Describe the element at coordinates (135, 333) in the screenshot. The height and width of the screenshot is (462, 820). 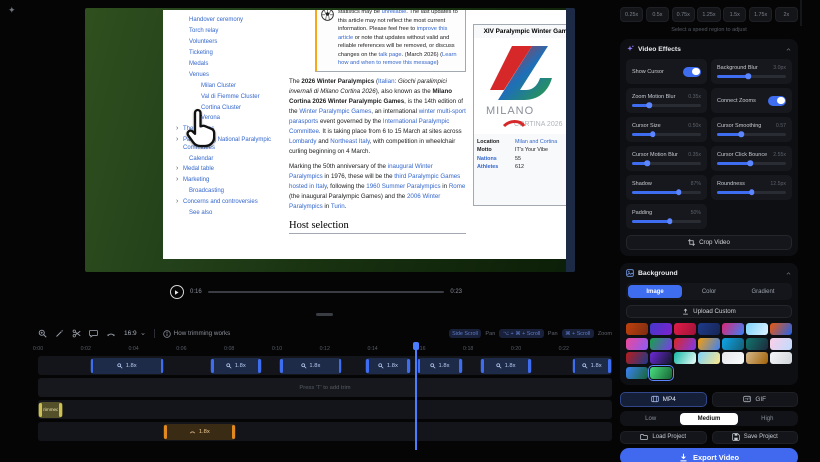
I see `aspect-ratio-dropdown: 16:9` at that location.